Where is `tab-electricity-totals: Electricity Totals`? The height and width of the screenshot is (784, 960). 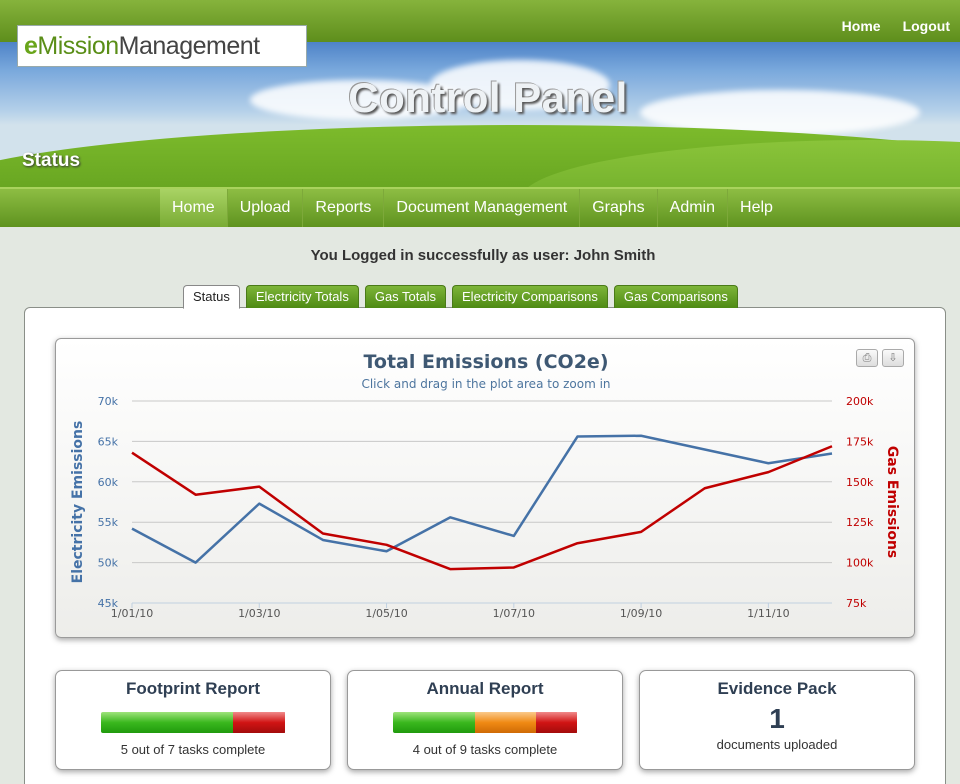
tab-electricity-totals: Electricity Totals is located at coordinates (302, 296).